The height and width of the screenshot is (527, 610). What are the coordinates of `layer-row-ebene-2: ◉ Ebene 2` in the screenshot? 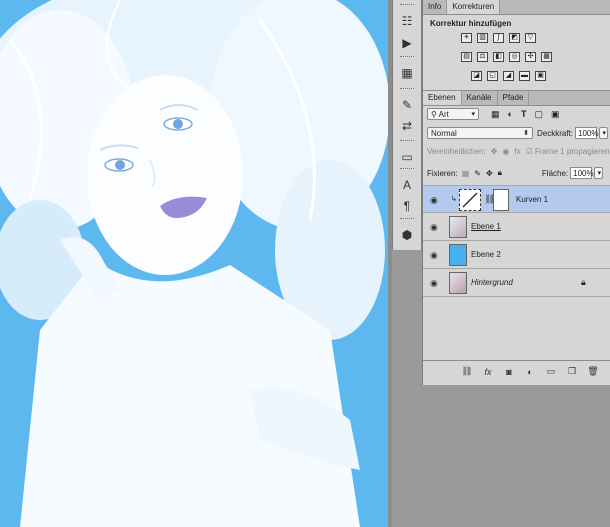 It's located at (516, 255).